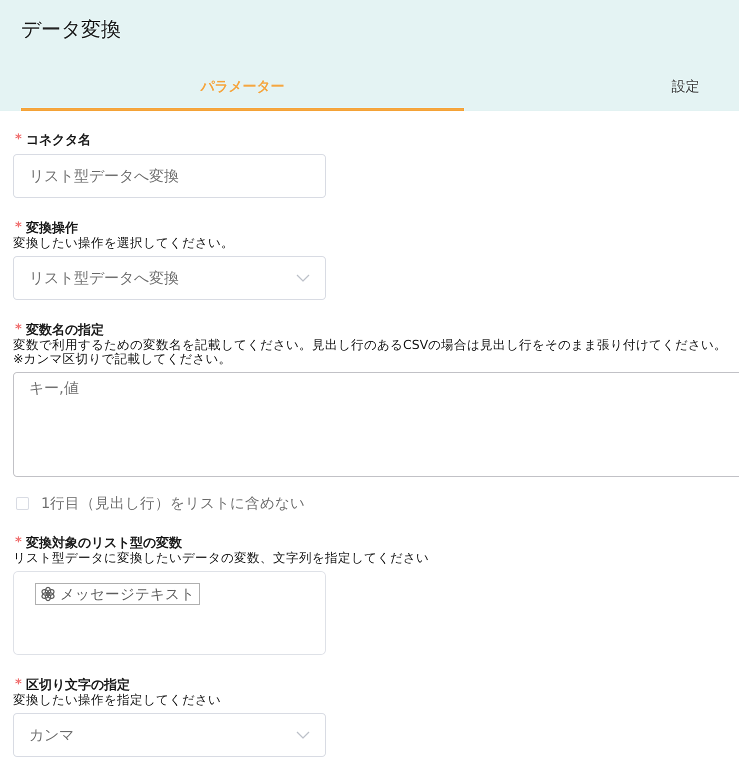 Image resolution: width=739 pixels, height=780 pixels. What do you see at coordinates (601, 88) in the screenshot?
I see `tab: 設定` at bounding box center [601, 88].